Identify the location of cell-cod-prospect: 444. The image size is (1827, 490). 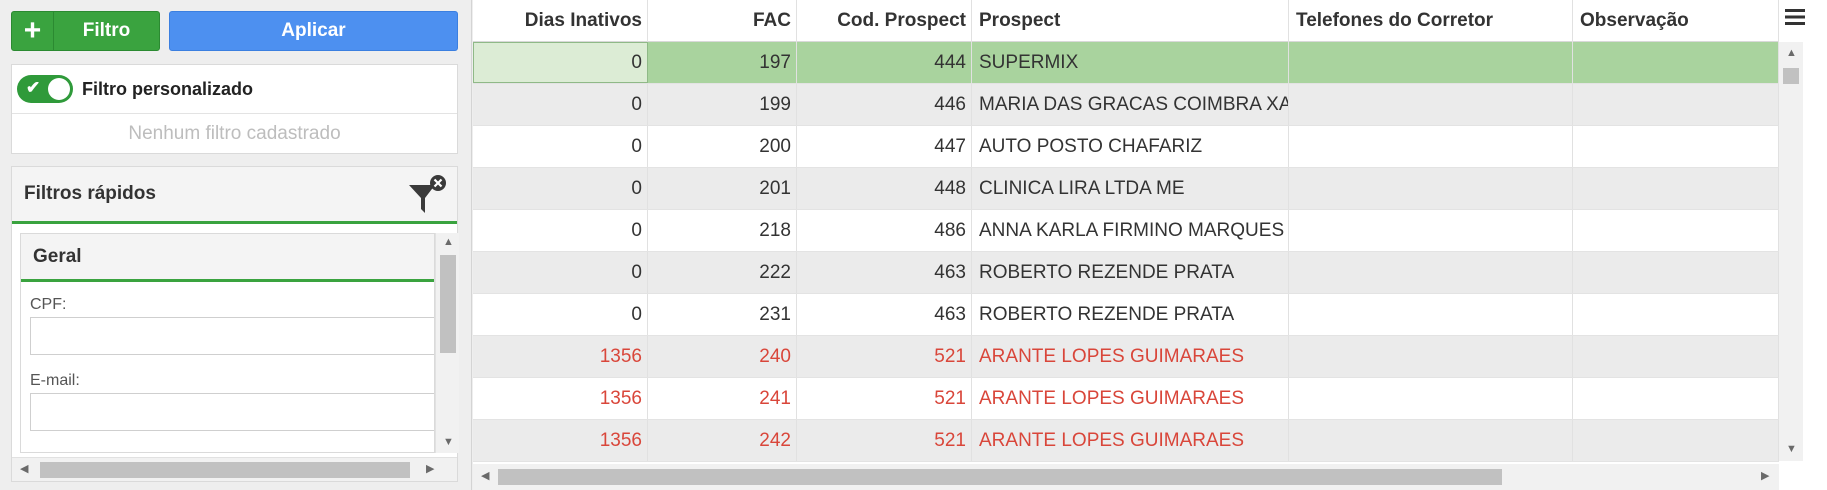
(884, 62).